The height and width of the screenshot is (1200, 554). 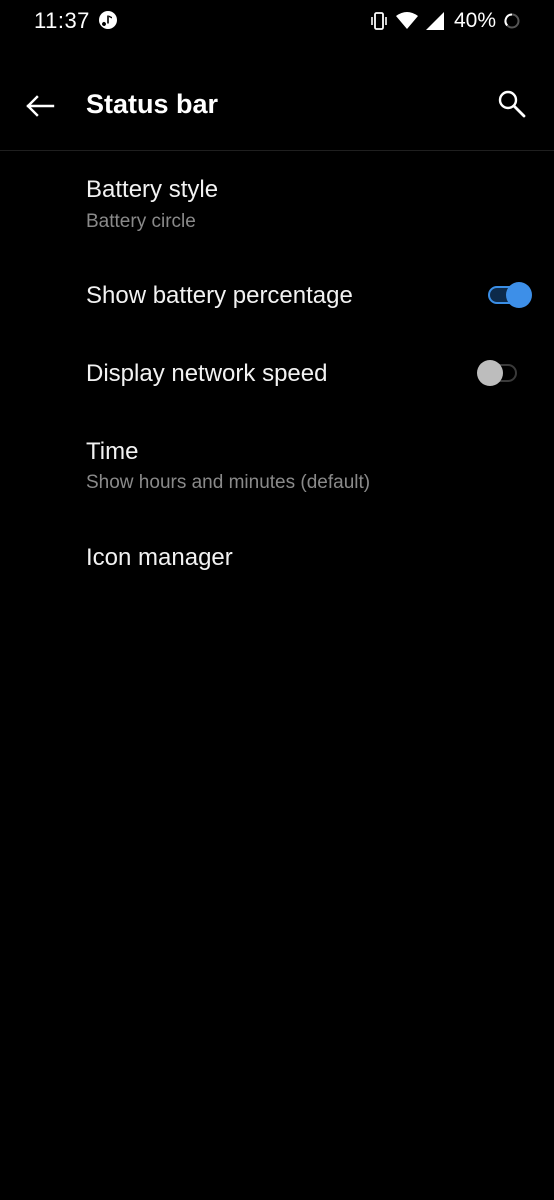 I want to click on page-title: Status bar, so click(x=152, y=104).